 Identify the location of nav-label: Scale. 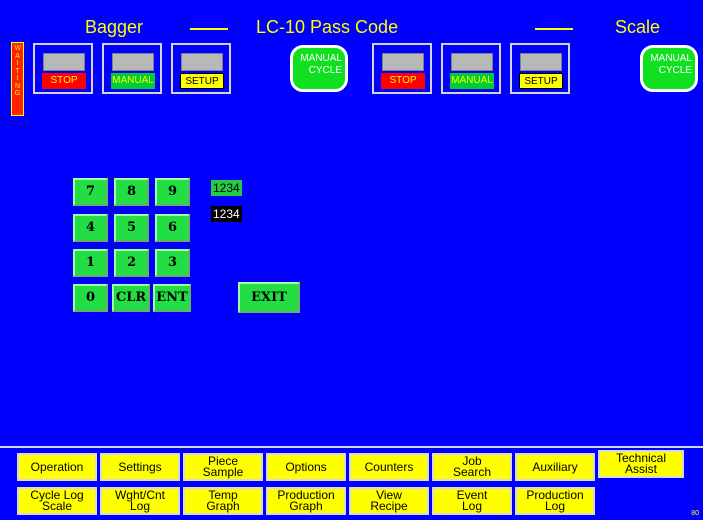
(57, 506).